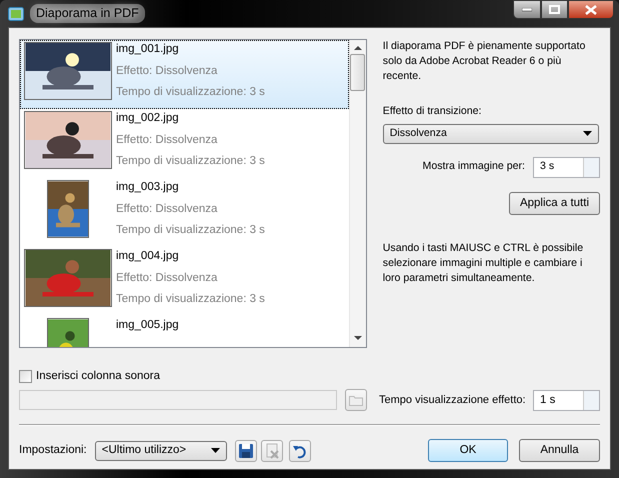 The image size is (619, 478). I want to click on soundtrack-label: Inserisci colonna sonora, so click(98, 376).